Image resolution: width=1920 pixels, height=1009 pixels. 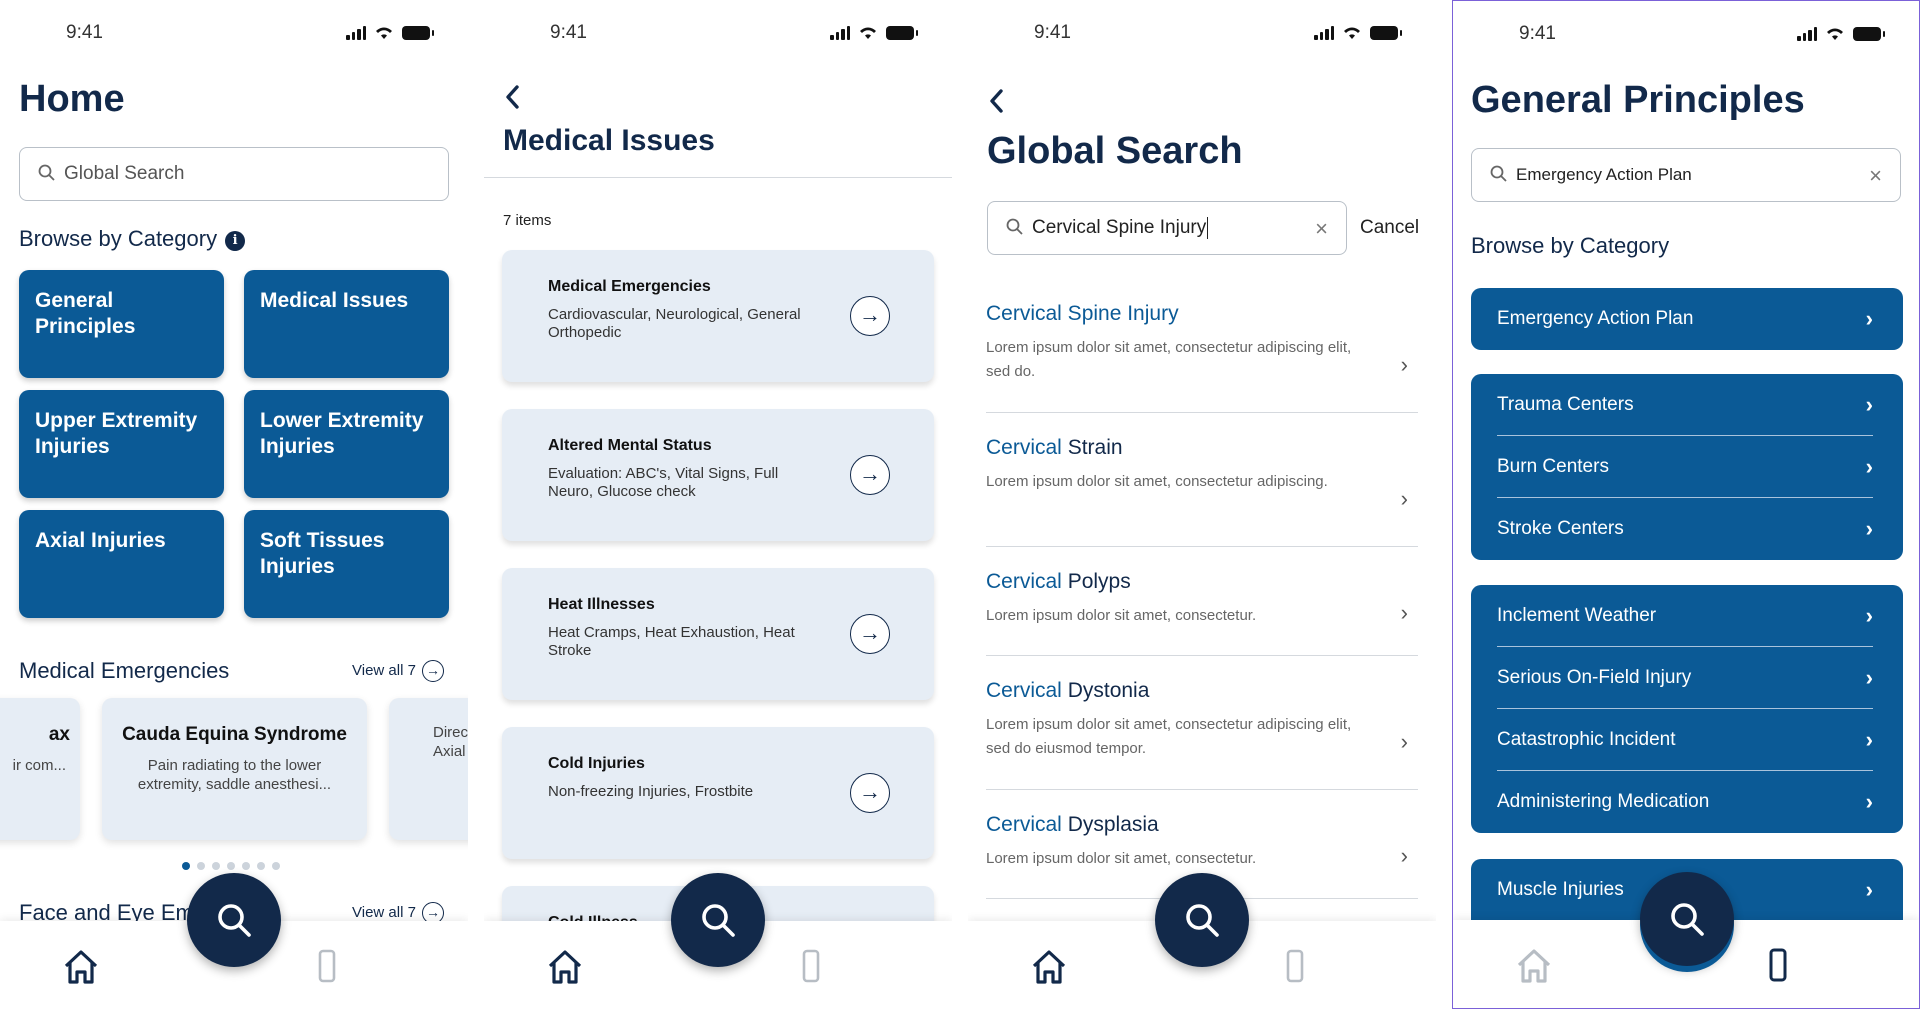 I want to click on category-row: Emergency Action Plan ›, so click(x=1685, y=319).